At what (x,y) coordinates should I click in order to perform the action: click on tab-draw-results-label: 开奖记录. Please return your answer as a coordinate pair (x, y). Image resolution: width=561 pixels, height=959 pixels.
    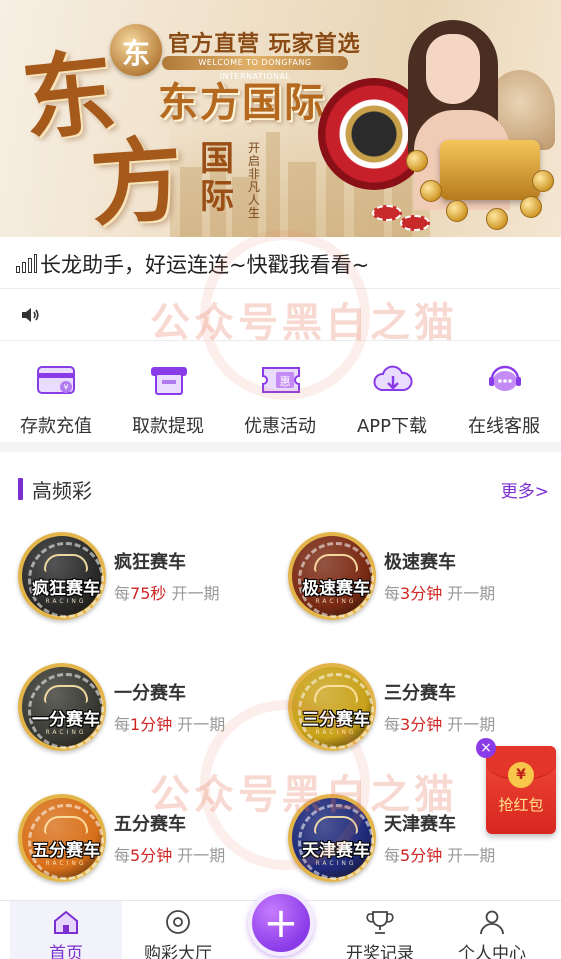
    Looking at the image, I should click on (380, 951).